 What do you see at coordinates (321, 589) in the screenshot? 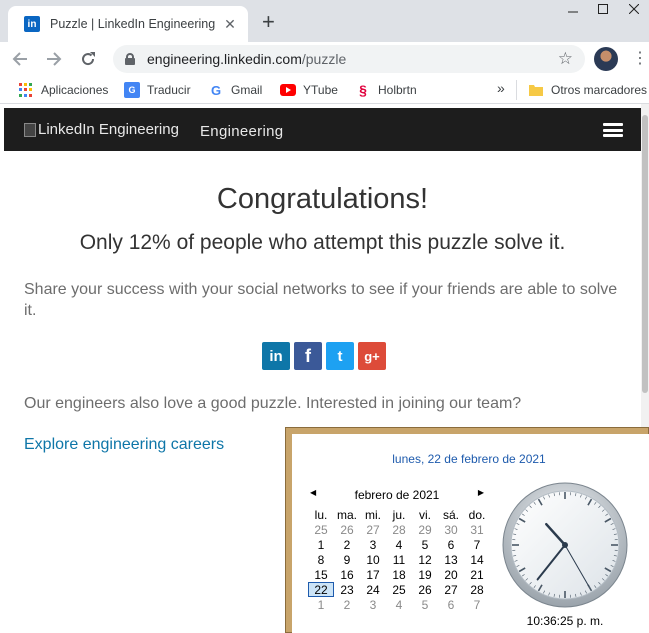
I see `calendar-day: 22` at bounding box center [321, 589].